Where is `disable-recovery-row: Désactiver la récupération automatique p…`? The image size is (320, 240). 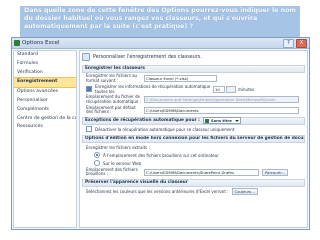 disable-recovery-row: Désactiver la récupération automatique p… is located at coordinates (195, 129).